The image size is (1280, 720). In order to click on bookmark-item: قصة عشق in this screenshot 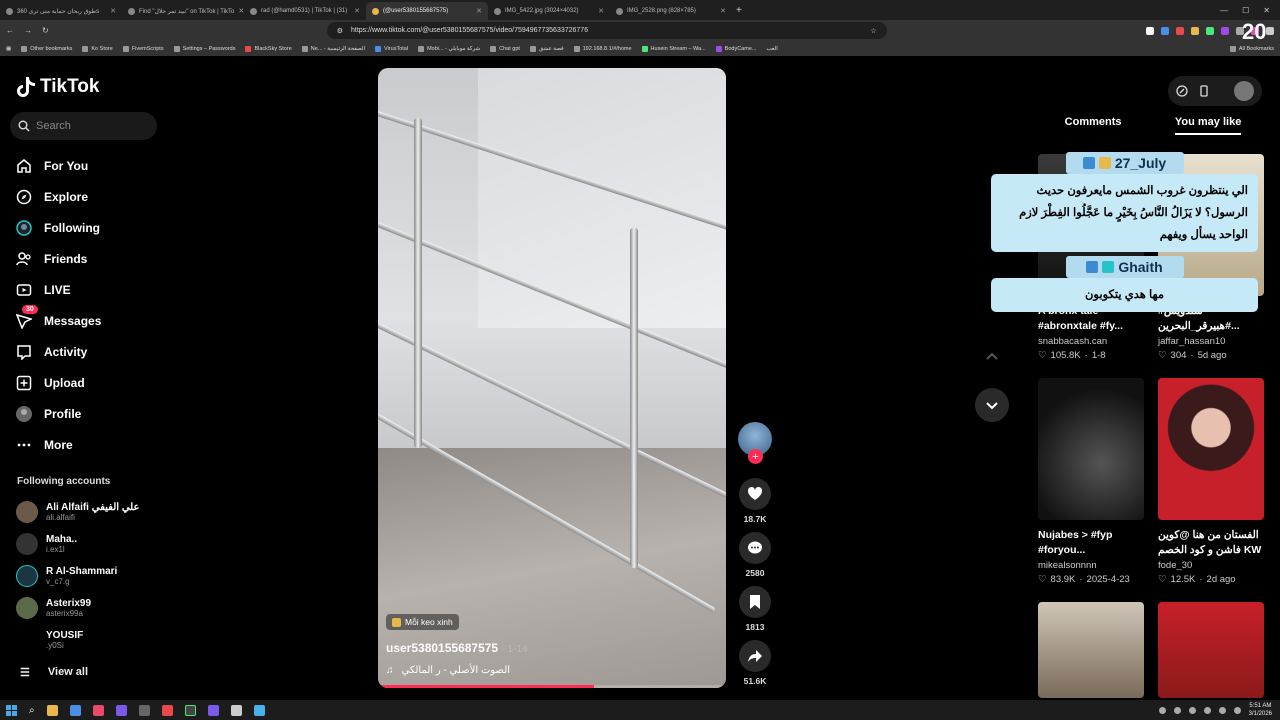, I will do `click(546, 48)`.